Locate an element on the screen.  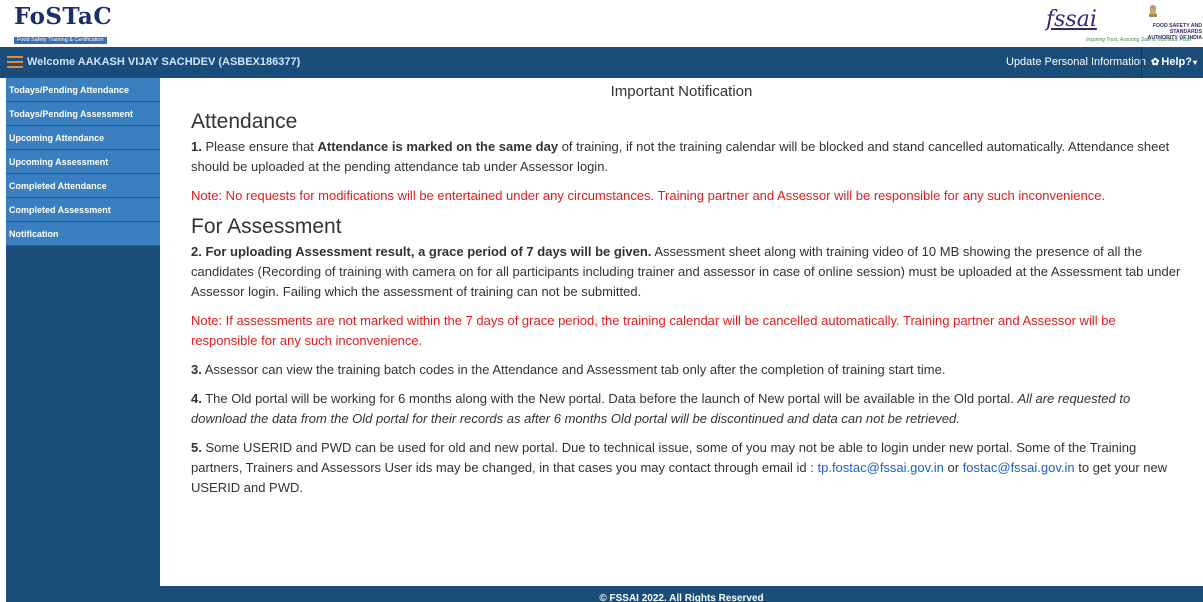
sidebar-item-todays-pending-assessment: Todays/Pending Assessment is located at coordinates (83, 114).